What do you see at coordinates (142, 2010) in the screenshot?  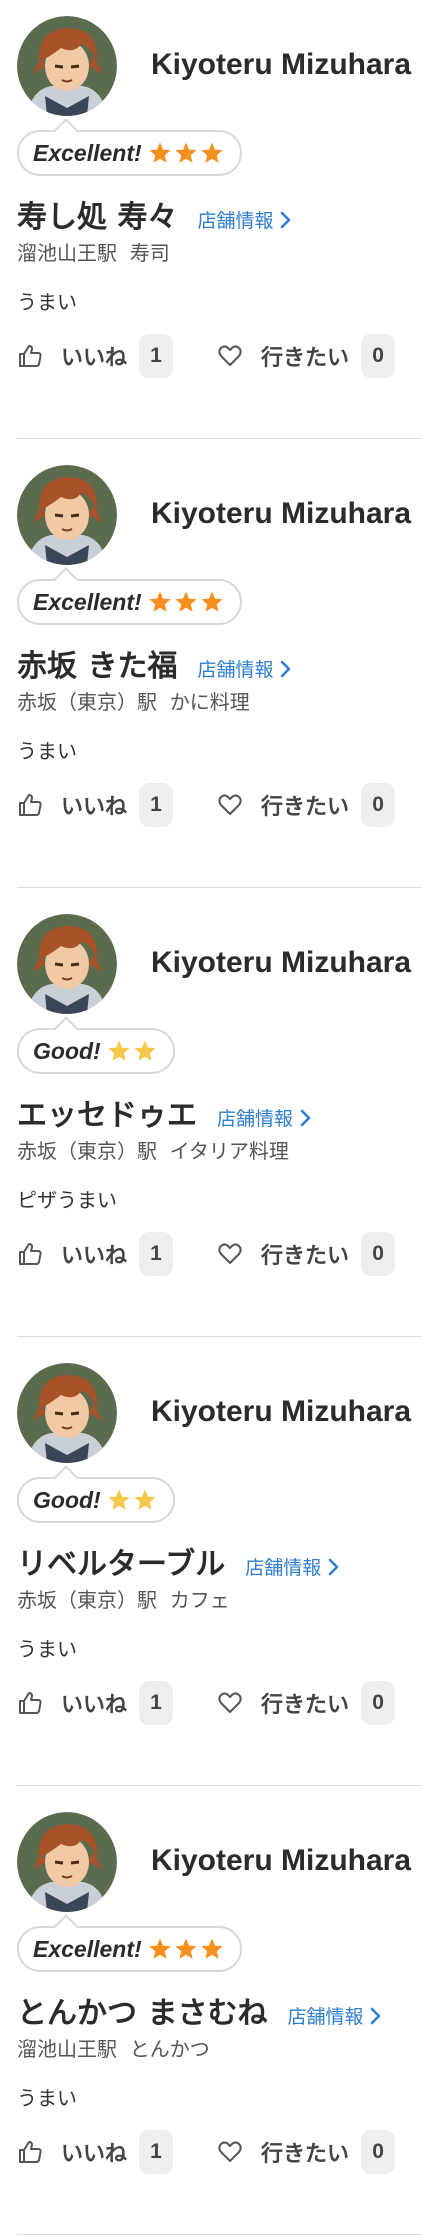 I see `shop-name: とんかつ まさむね` at bounding box center [142, 2010].